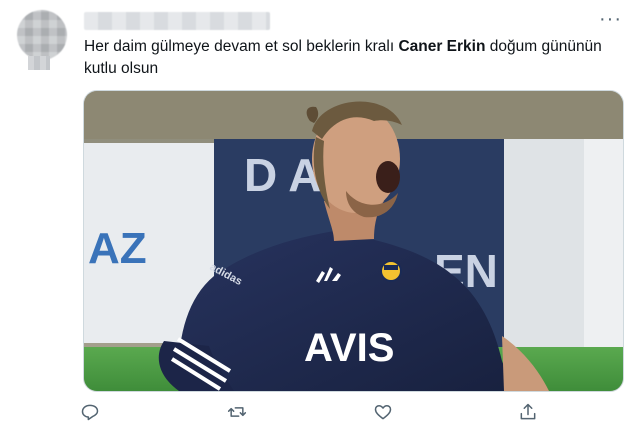 The image size is (640, 438). Describe the element at coordinates (610, 19) in the screenshot. I see `more-options-icon: ···` at that location.